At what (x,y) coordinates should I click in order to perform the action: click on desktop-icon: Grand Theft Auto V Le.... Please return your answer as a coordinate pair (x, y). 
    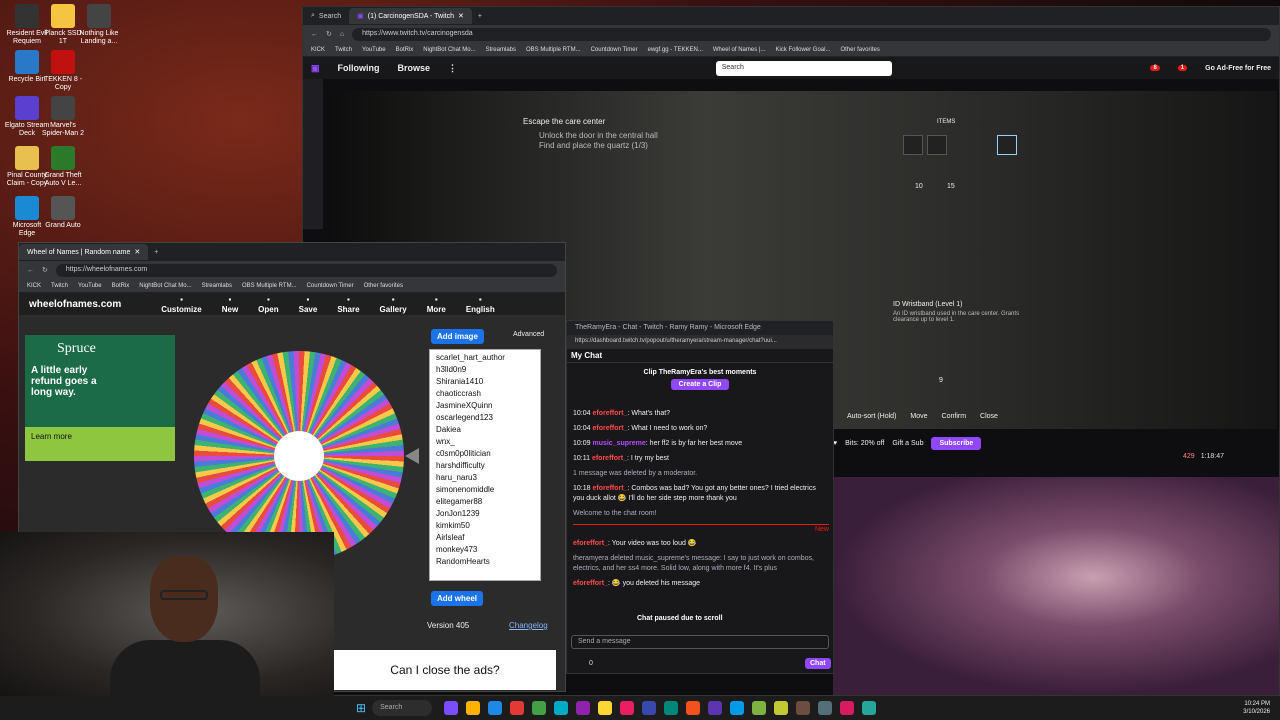
    Looking at the image, I should click on (63, 167).